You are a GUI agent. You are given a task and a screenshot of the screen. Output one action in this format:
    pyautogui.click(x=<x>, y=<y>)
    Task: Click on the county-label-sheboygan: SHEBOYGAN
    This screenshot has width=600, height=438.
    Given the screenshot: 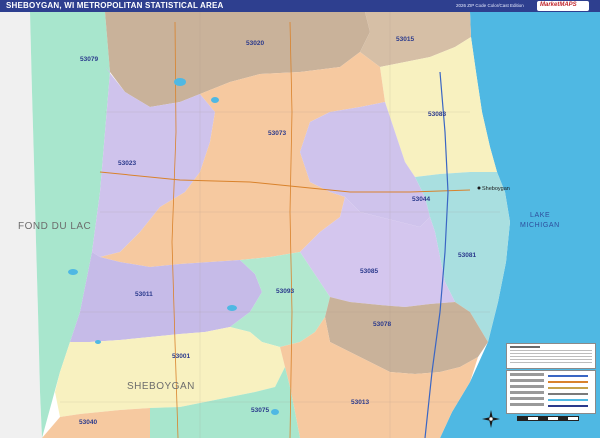 What is the action you would take?
    pyautogui.click(x=161, y=386)
    